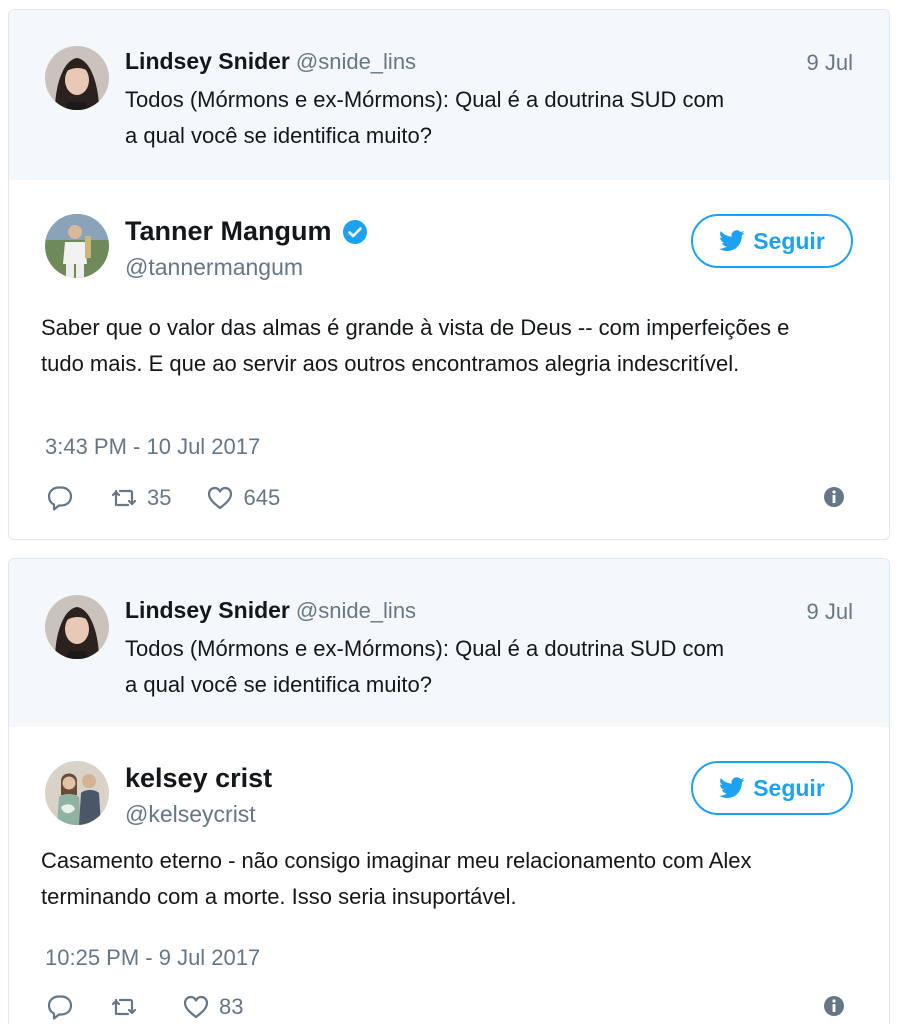 The width and height of the screenshot is (899, 1024). I want to click on author-name: Tanner Mangum, so click(246, 231).